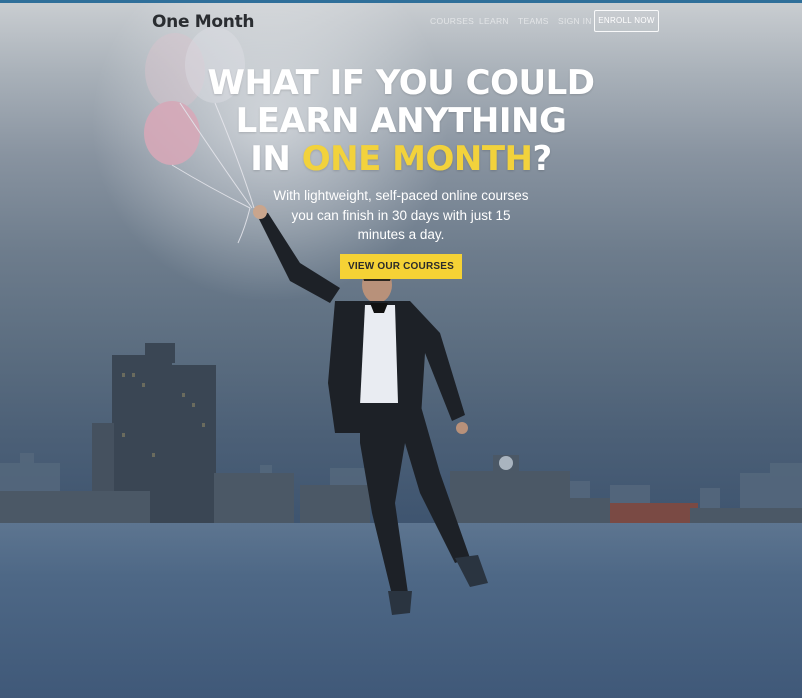  I want to click on headline-prefix: IN, so click(276, 159).